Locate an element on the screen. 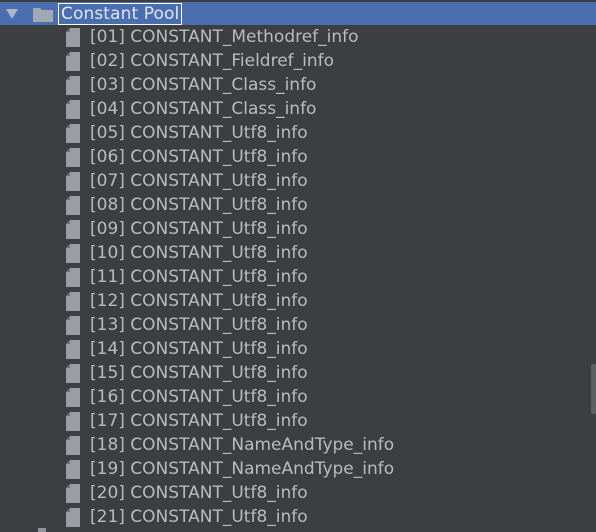  tree-item-label: [13] CONSTANT_Utf8_info is located at coordinates (199, 325).